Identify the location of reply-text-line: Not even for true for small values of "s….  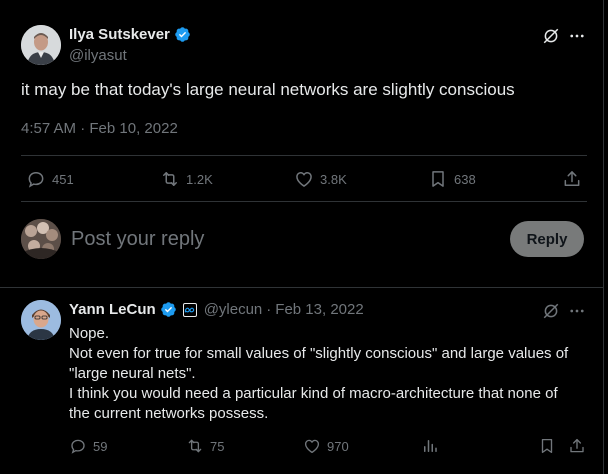
(319, 353).